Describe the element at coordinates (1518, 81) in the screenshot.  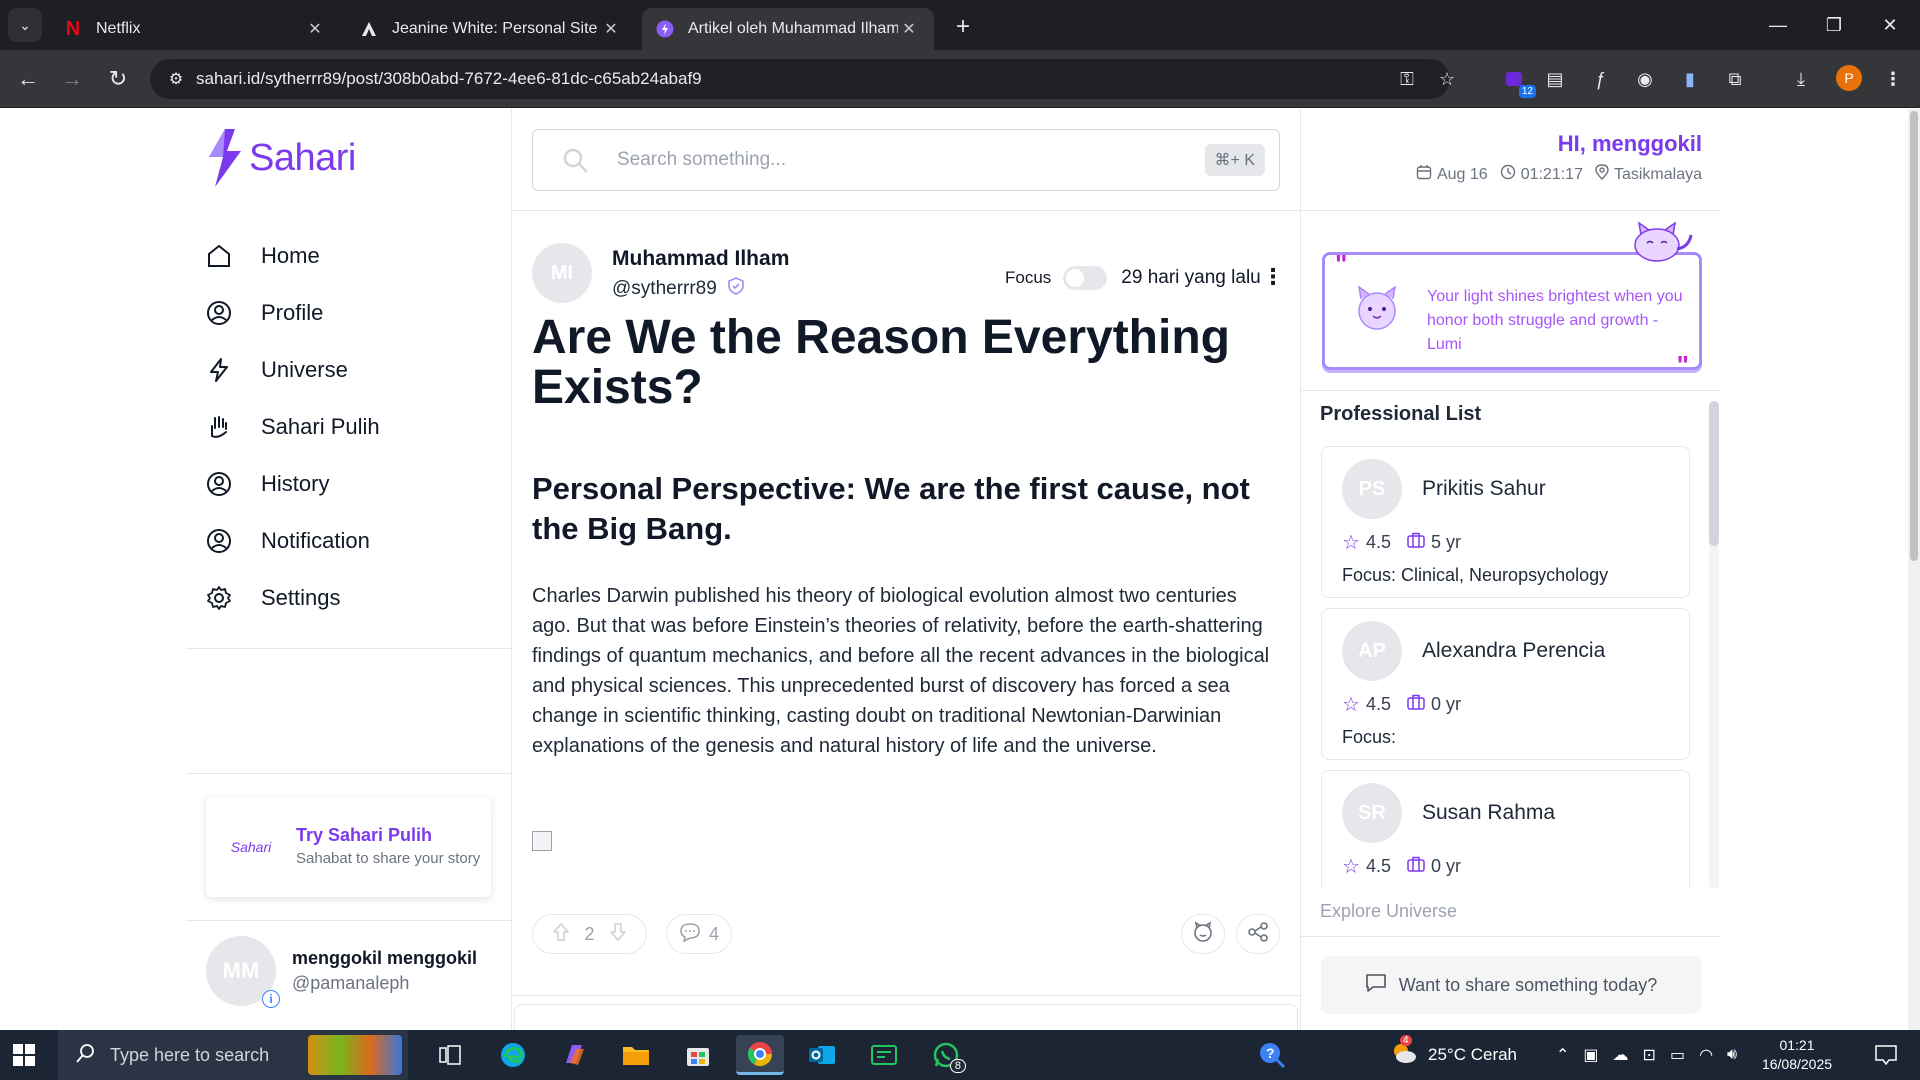
I see `extension-badge-icon: 12` at that location.